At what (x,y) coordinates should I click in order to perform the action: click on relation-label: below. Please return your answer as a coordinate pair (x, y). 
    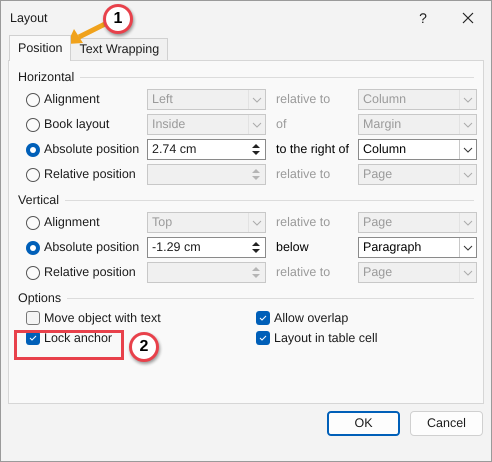
    Looking at the image, I should click on (292, 247).